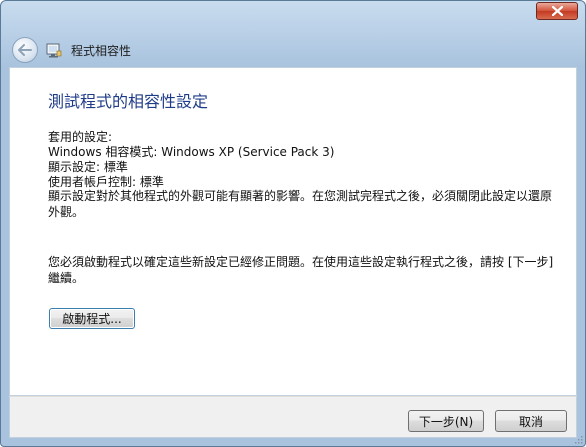 The width and height of the screenshot is (586, 447). What do you see at coordinates (54, 50) in the screenshot?
I see `program-compatibility-icon` at bounding box center [54, 50].